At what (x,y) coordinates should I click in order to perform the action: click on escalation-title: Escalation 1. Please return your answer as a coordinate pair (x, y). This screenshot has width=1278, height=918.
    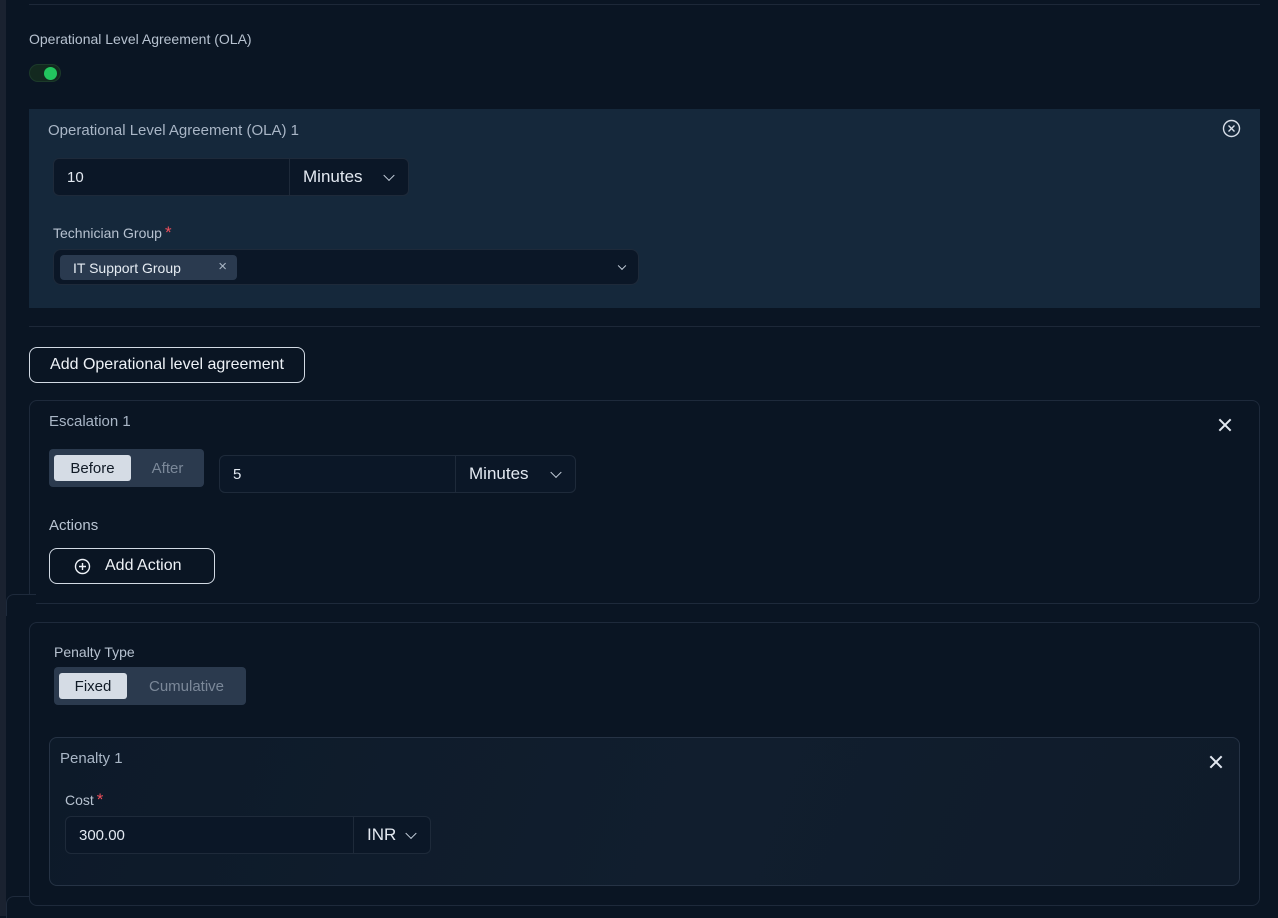
    Looking at the image, I should click on (90, 421).